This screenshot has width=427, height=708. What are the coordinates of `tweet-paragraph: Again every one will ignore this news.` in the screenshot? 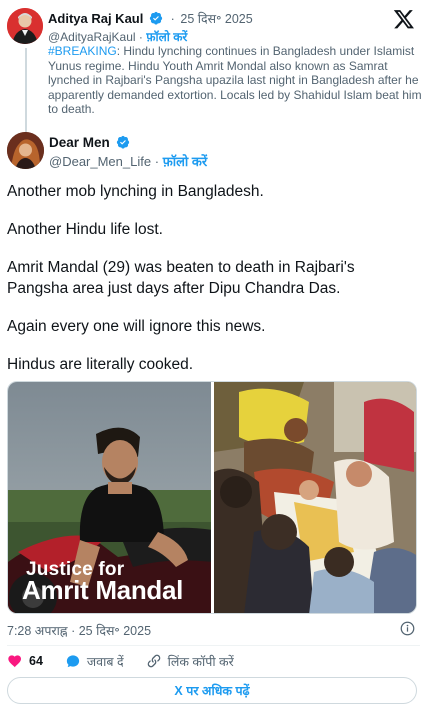 It's located at (136, 326).